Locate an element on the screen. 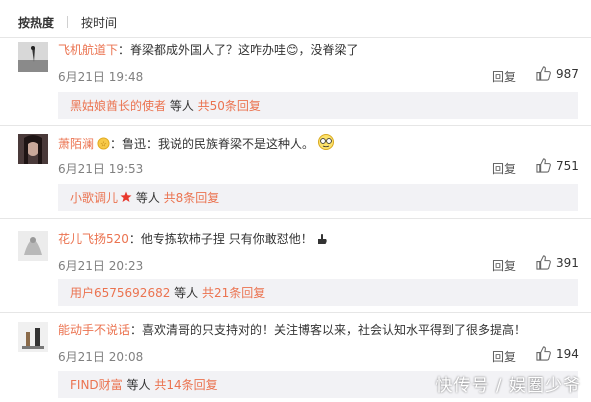 The width and height of the screenshot is (591, 402). like-button: 194 is located at coordinates (557, 353).